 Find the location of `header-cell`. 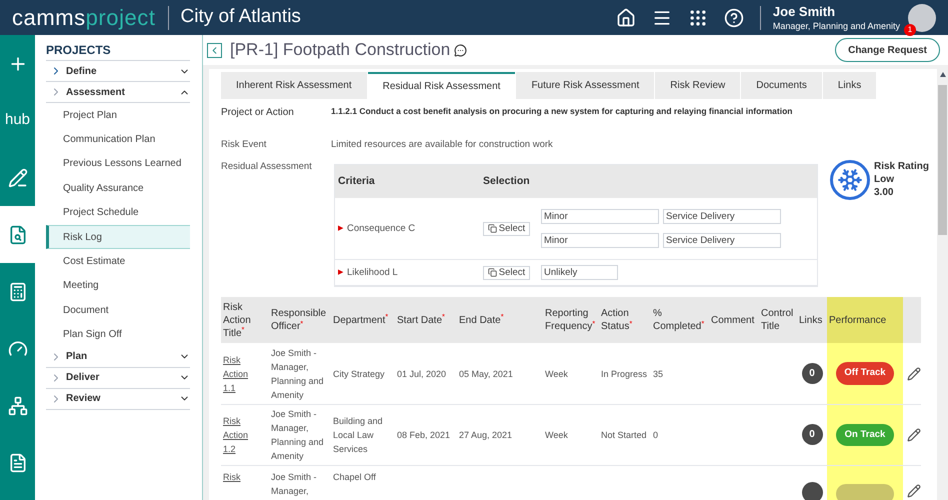

header-cell is located at coordinates (912, 320).